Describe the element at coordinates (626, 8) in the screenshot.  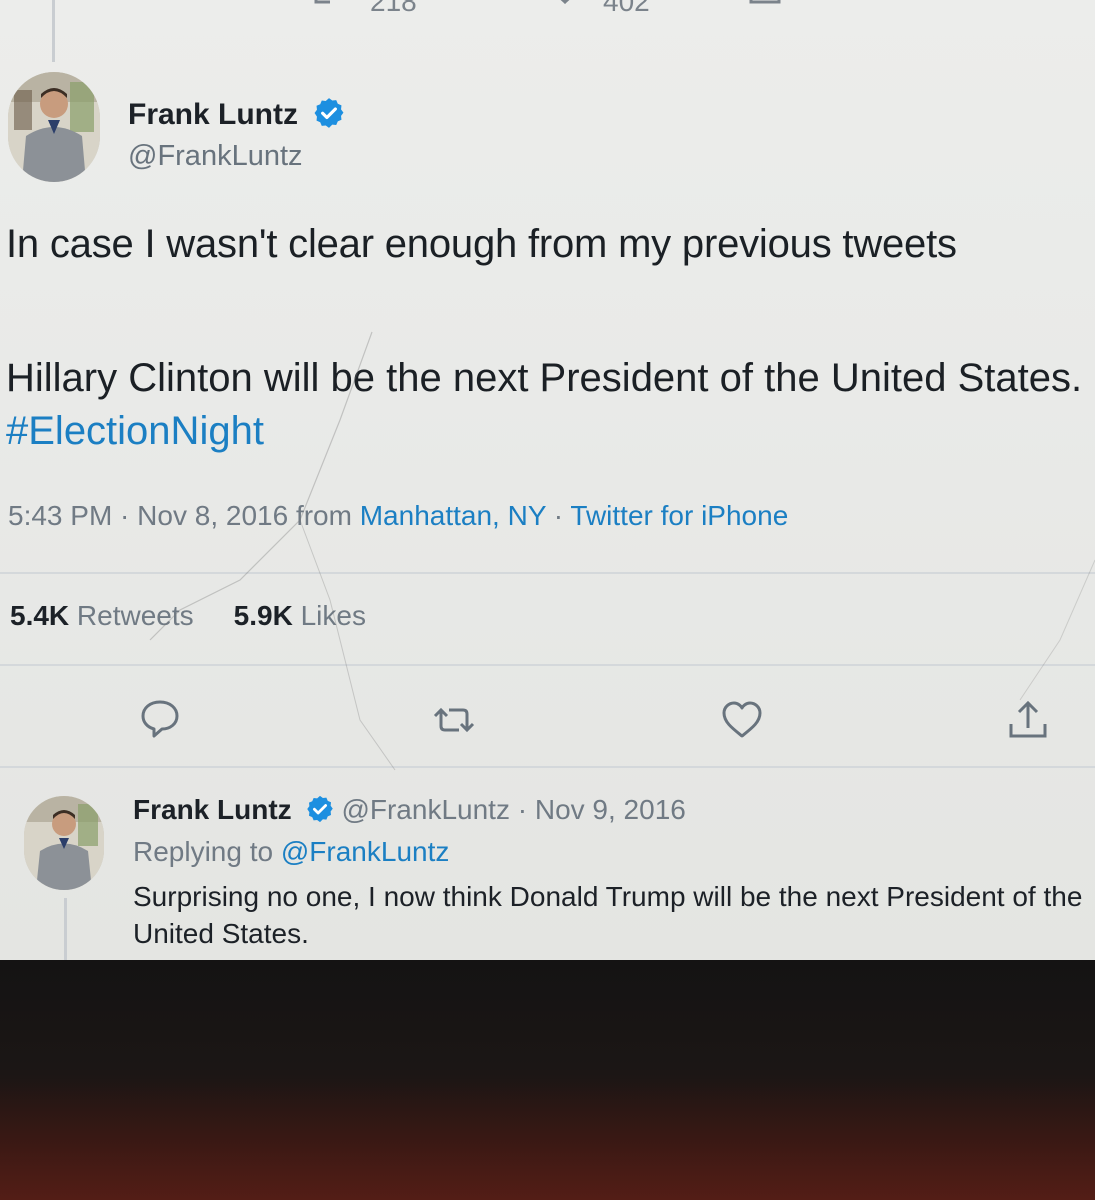
I see `previous-like-count: 402` at that location.